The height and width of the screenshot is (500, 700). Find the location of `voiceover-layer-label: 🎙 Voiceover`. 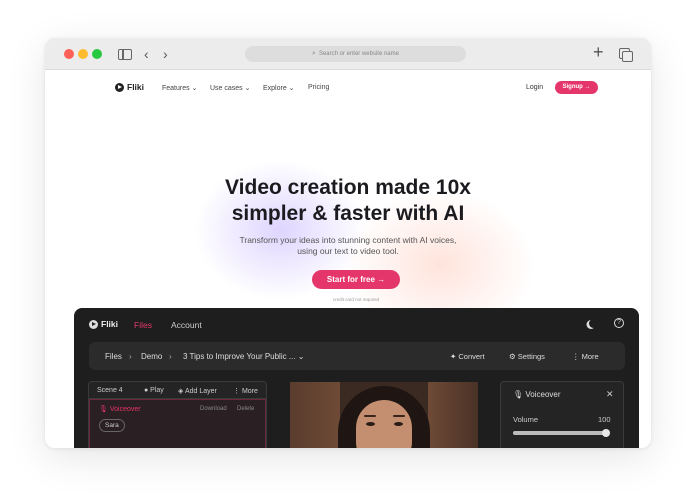

voiceover-layer-label: 🎙 Voiceover is located at coordinates (120, 409).